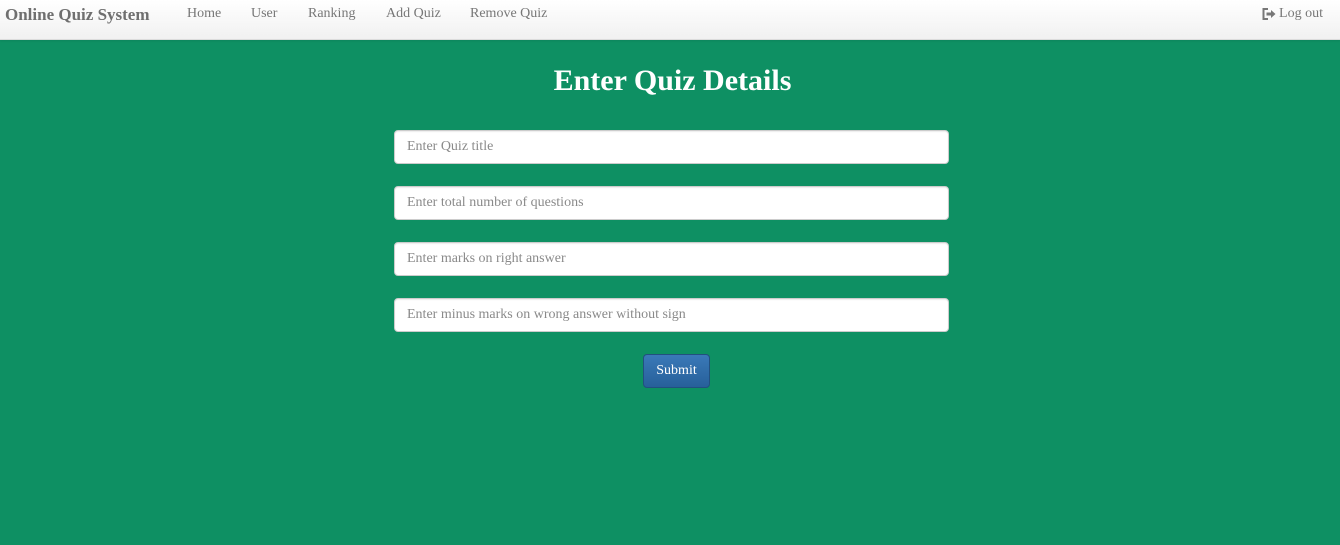  I want to click on nav-home: Home, so click(204, 14).